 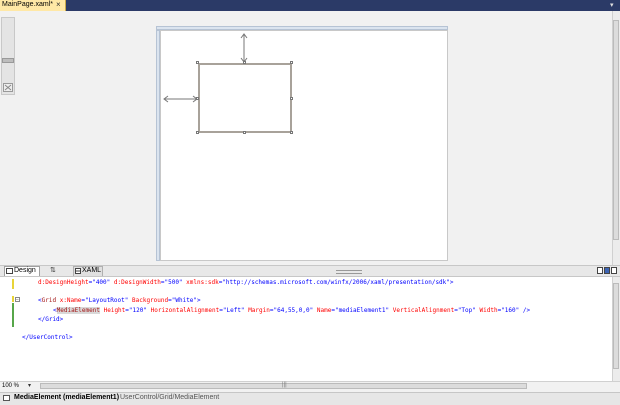 I want to click on splitter-grip, so click(x=349, y=272).